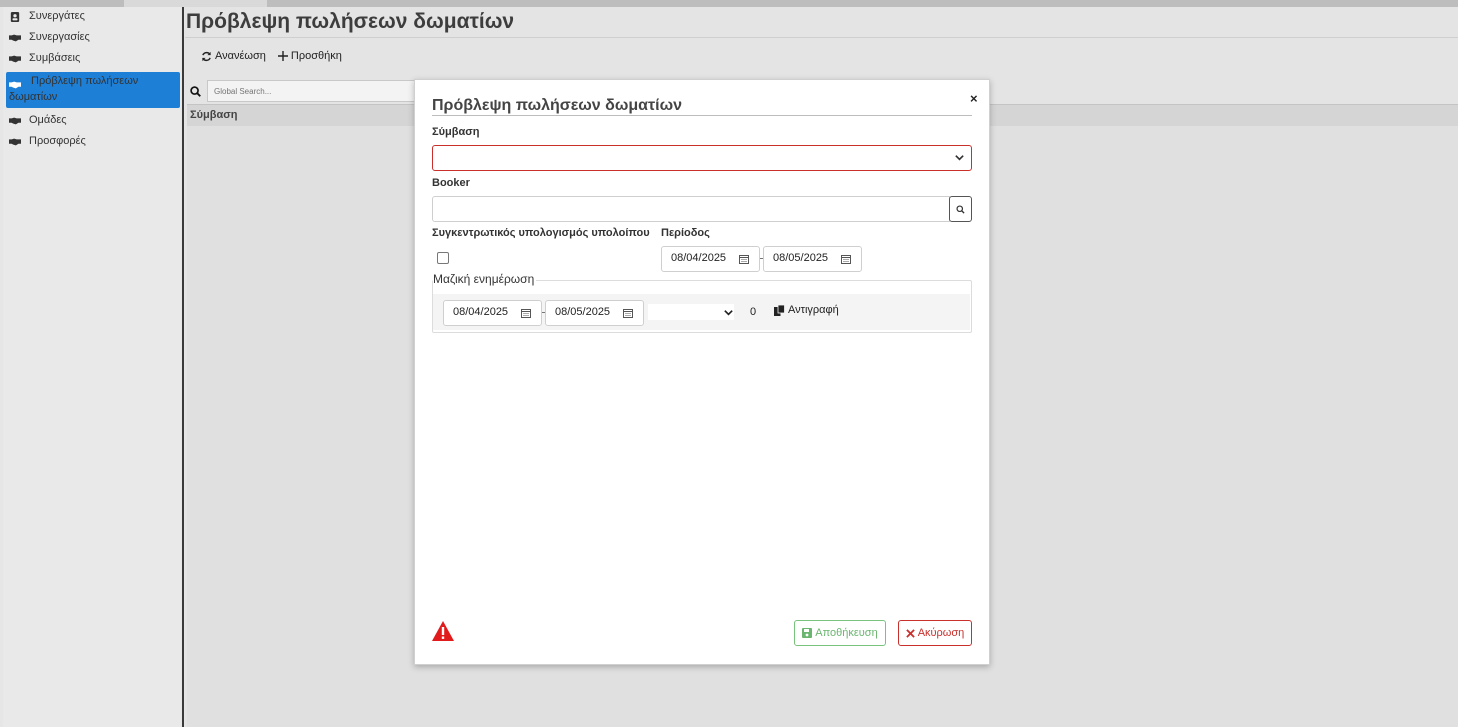  I want to click on copy-label: Αντιγραφή, so click(813, 310).